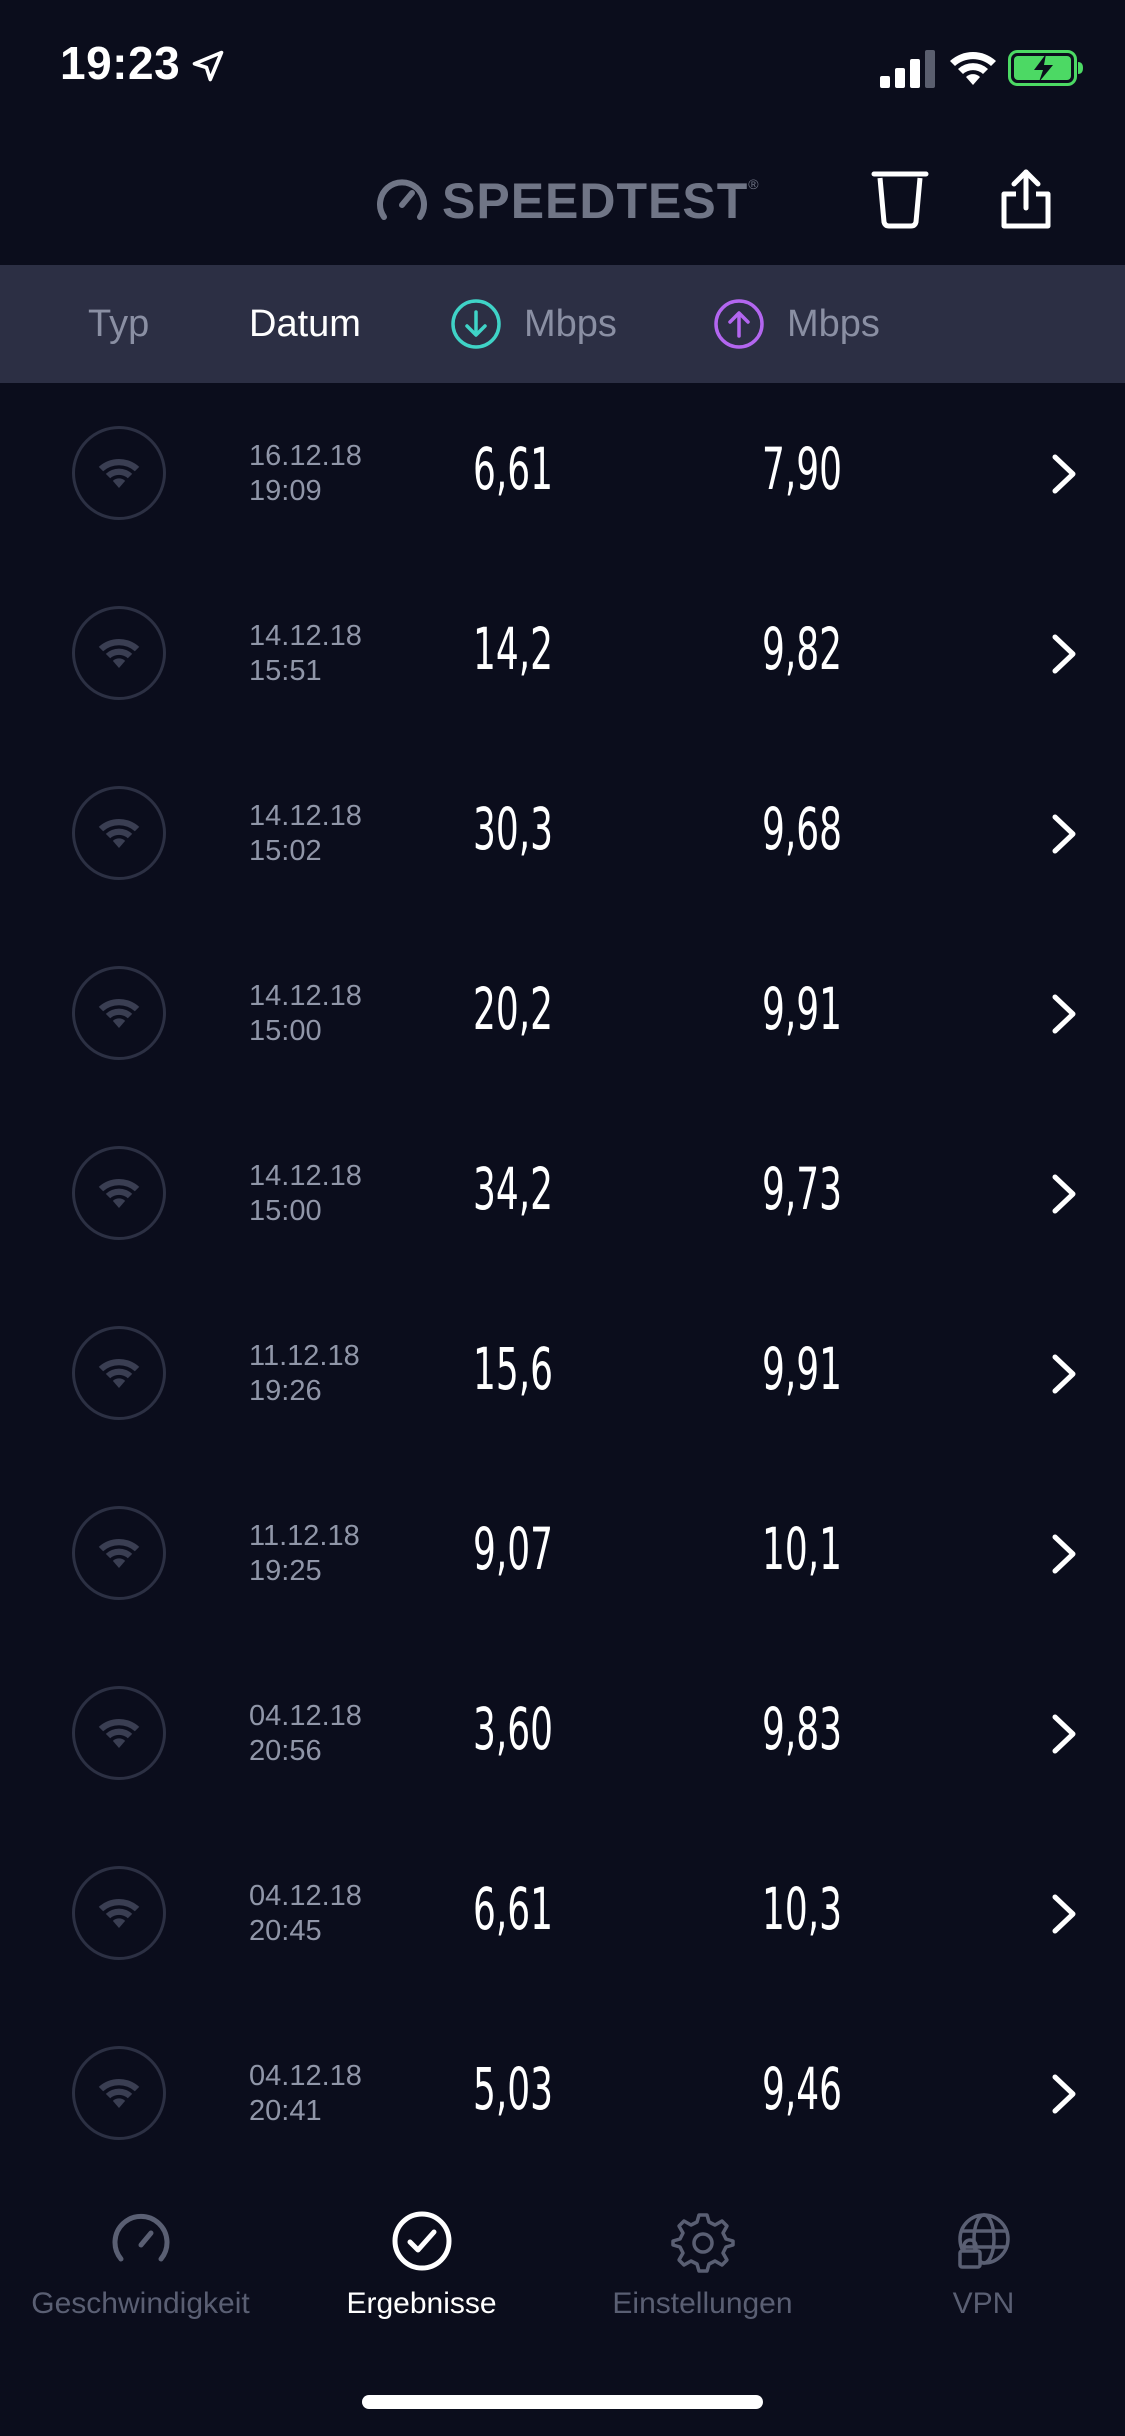  I want to click on column-date-header: Datum, so click(305, 324).